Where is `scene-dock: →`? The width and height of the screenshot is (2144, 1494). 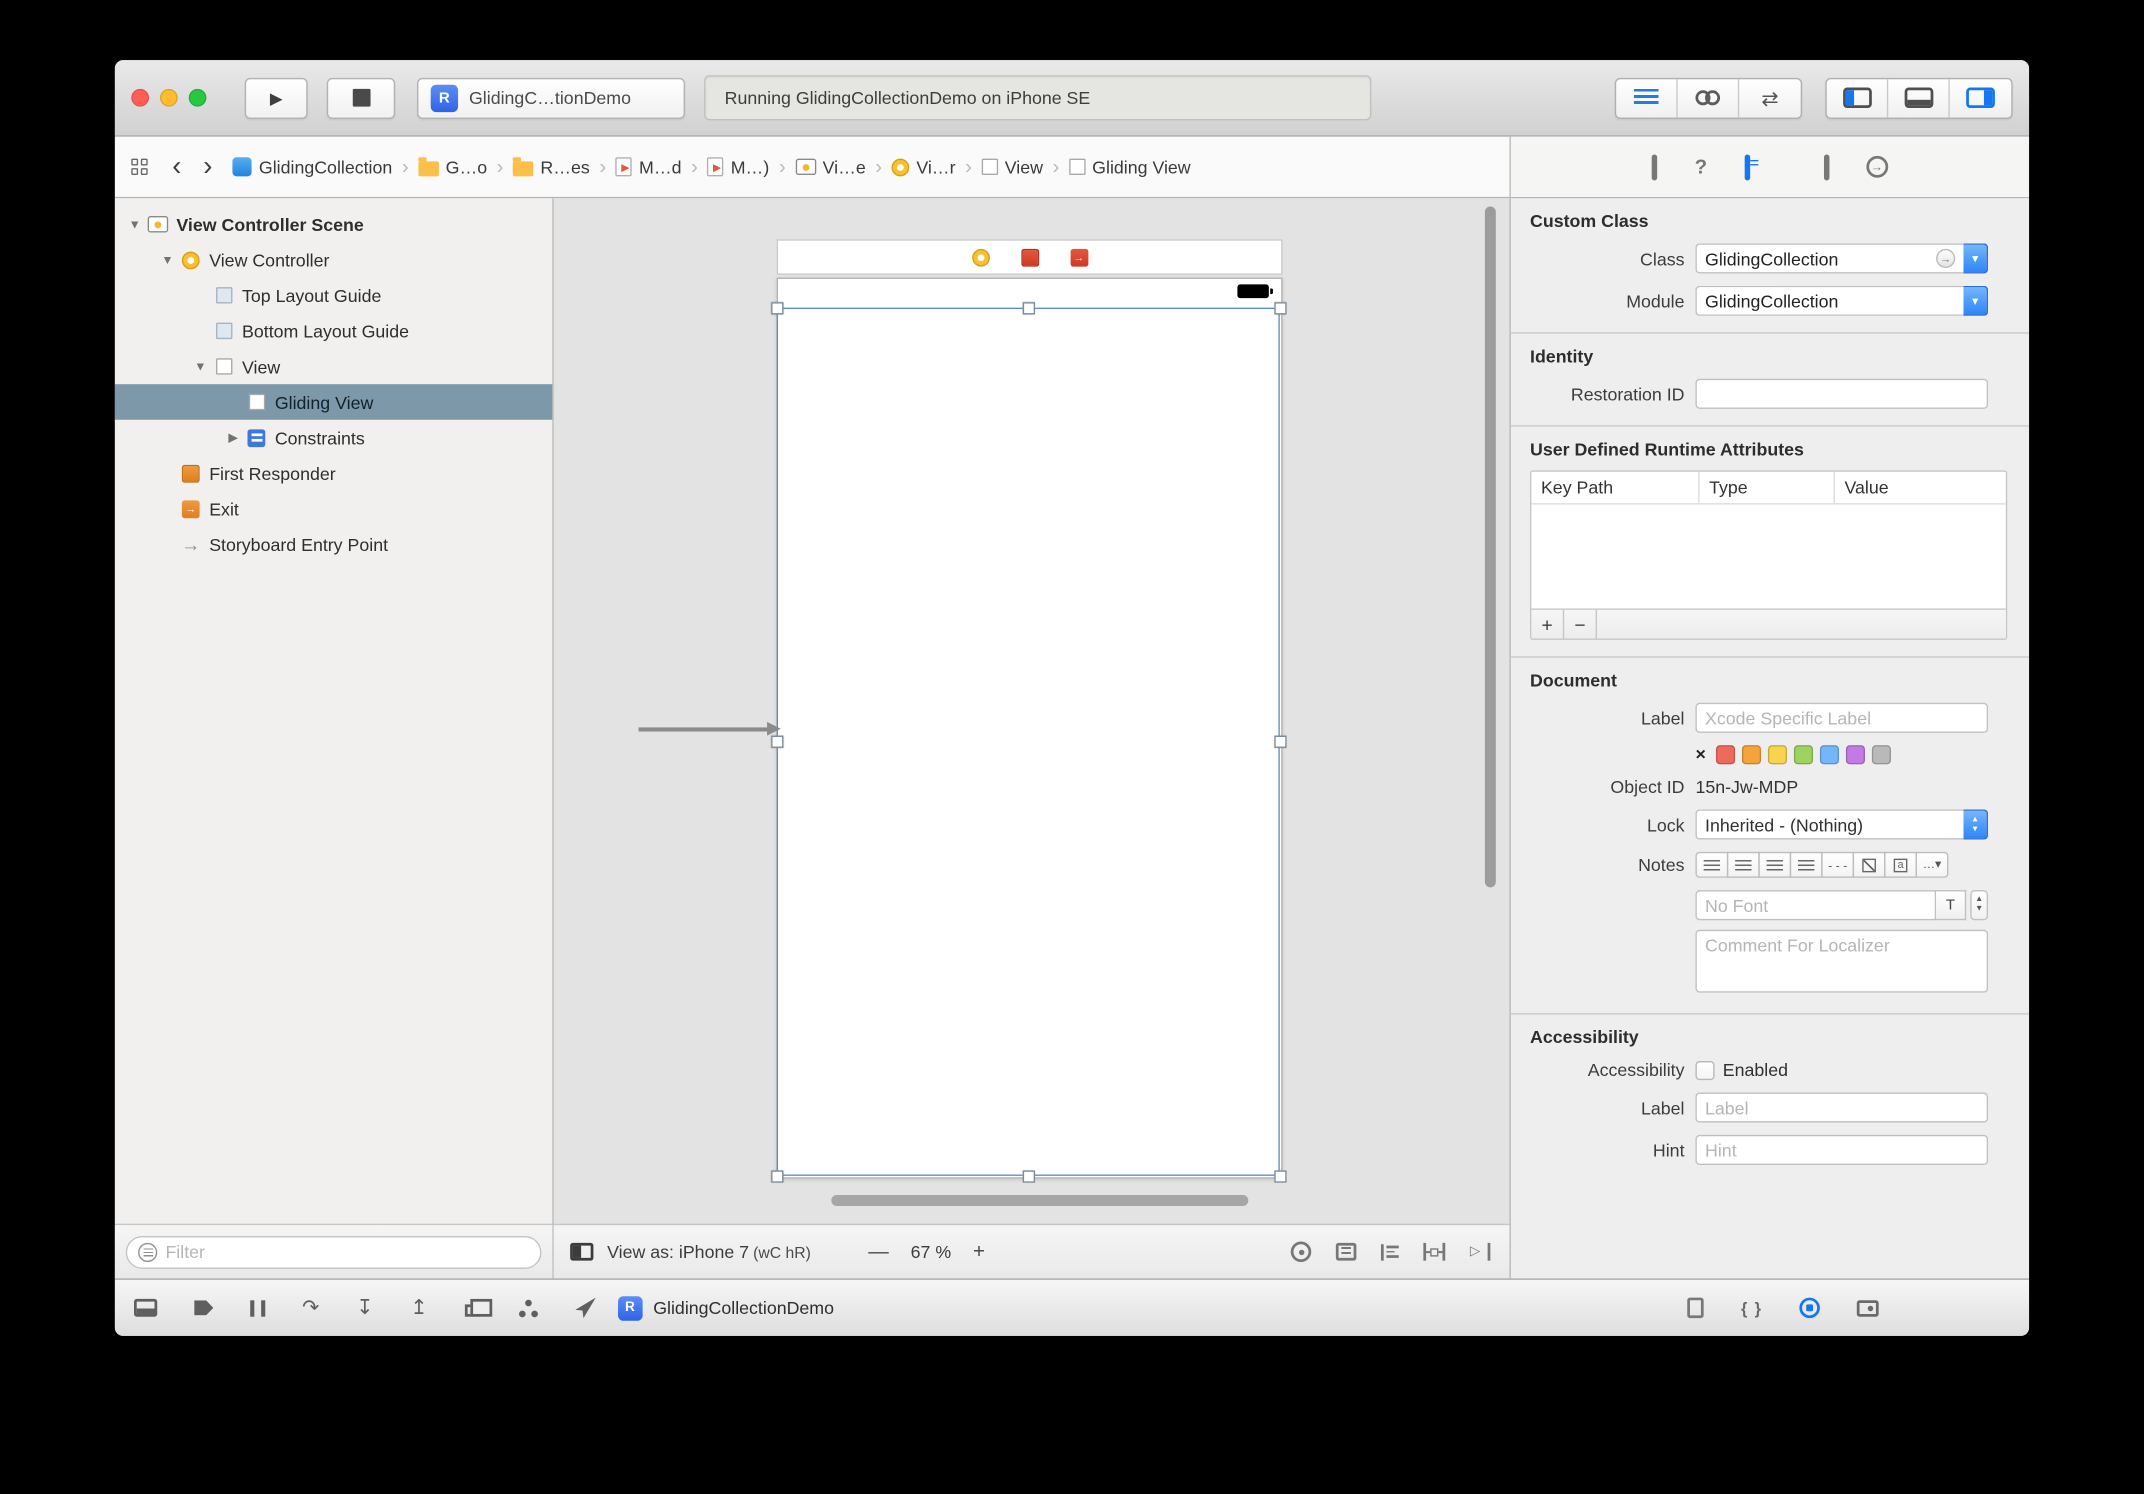
scene-dock: → is located at coordinates (1029, 257).